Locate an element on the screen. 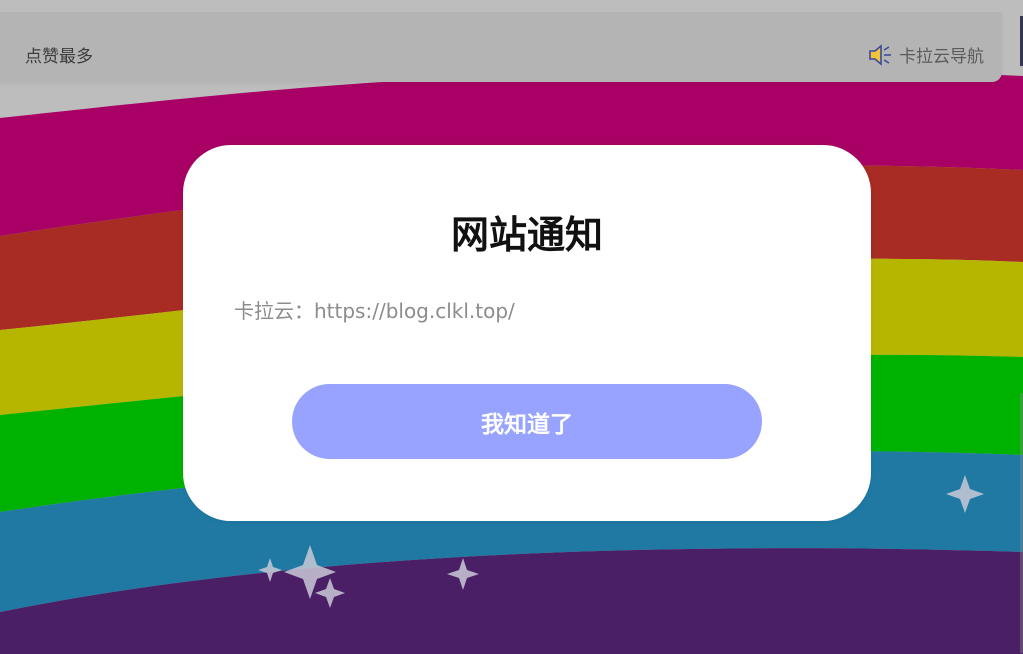 The image size is (1023, 654). modal-title: 网站通知 is located at coordinates (526, 235).